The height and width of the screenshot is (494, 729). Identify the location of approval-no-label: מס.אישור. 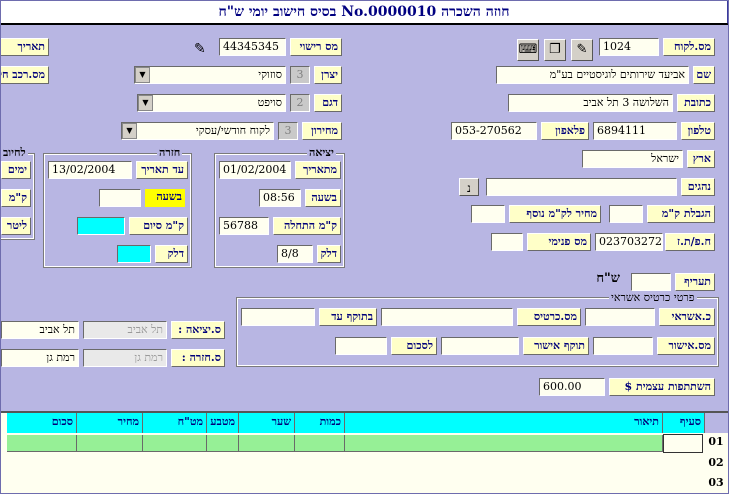
(686, 346).